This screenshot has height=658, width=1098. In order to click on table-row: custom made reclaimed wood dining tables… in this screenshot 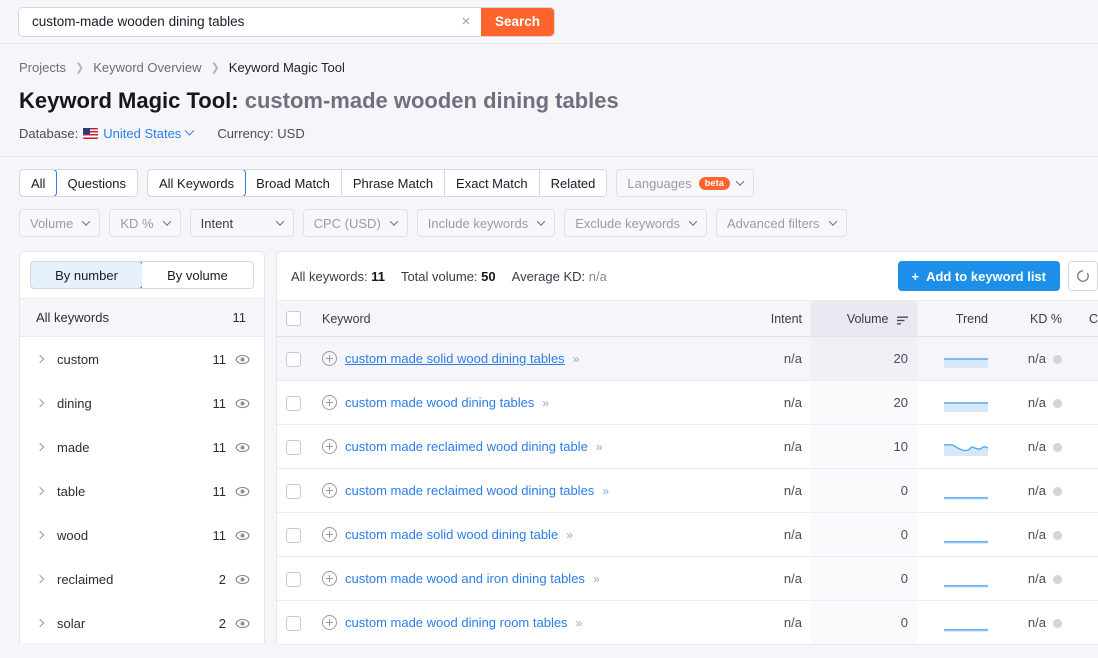, I will do `click(687, 490)`.